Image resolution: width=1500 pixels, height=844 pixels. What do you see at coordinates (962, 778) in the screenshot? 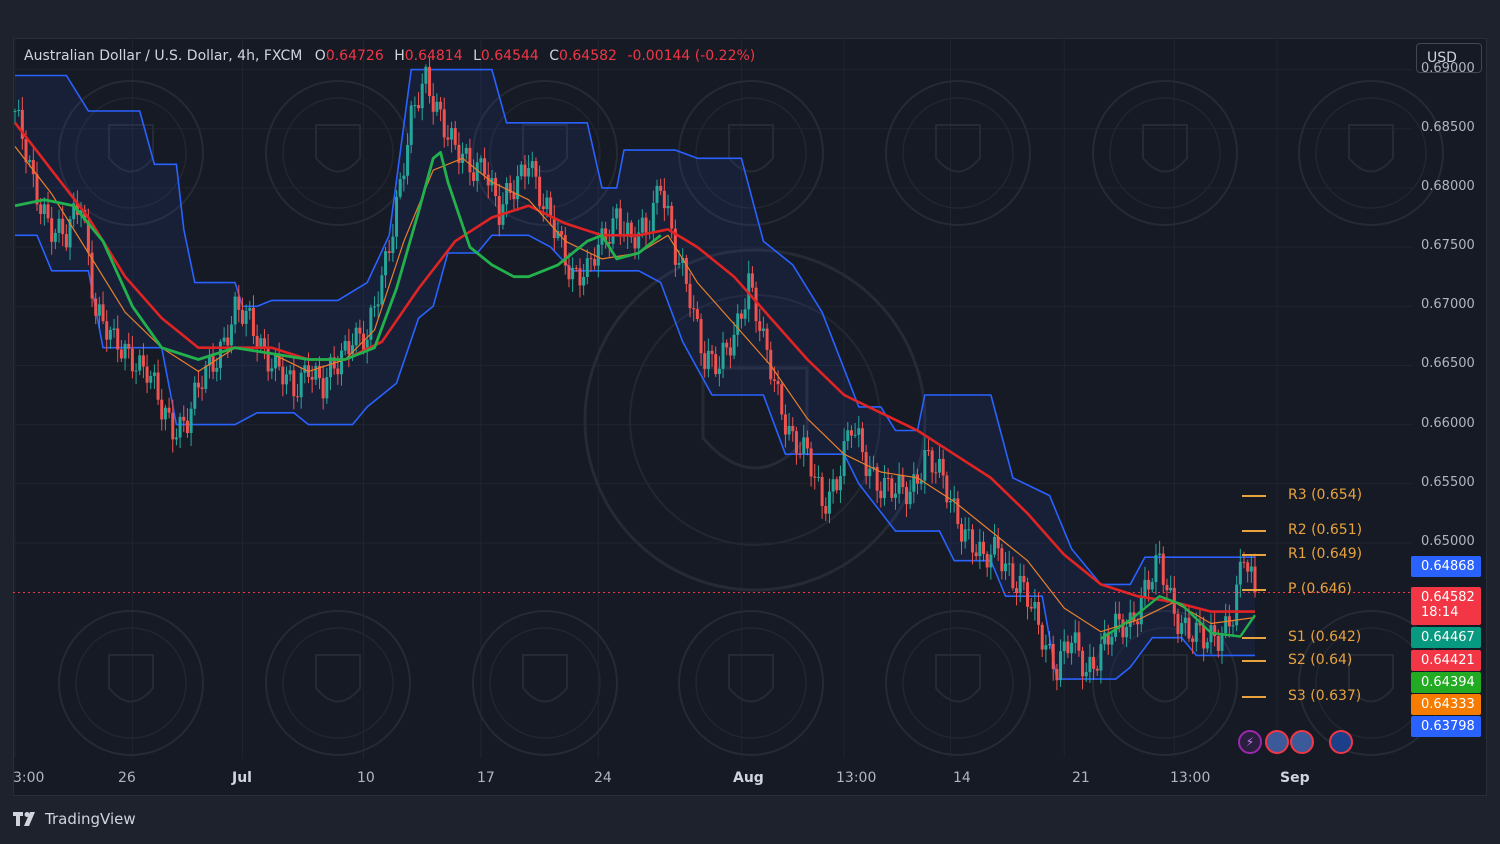
I see `x-axis-tick-label: 14` at bounding box center [962, 778].